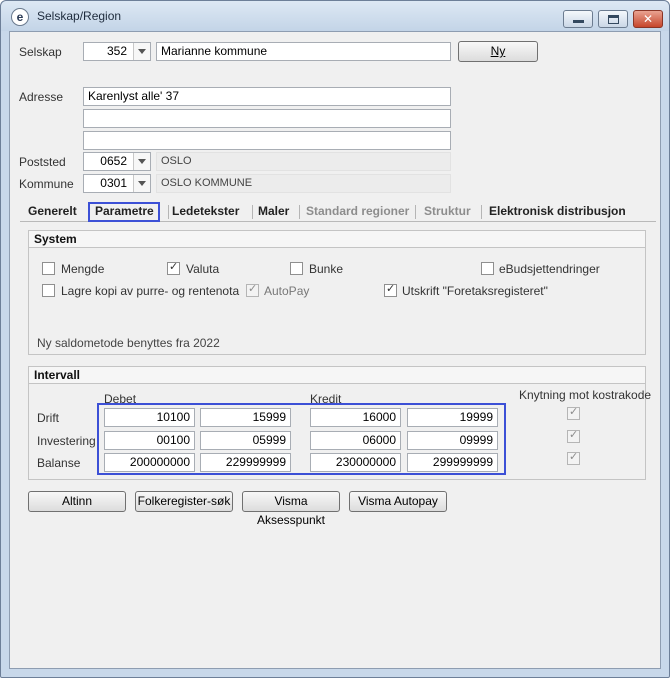 The image size is (670, 678). What do you see at coordinates (303, 161) in the screenshot?
I see `poststed-name-field: OSLO` at bounding box center [303, 161].